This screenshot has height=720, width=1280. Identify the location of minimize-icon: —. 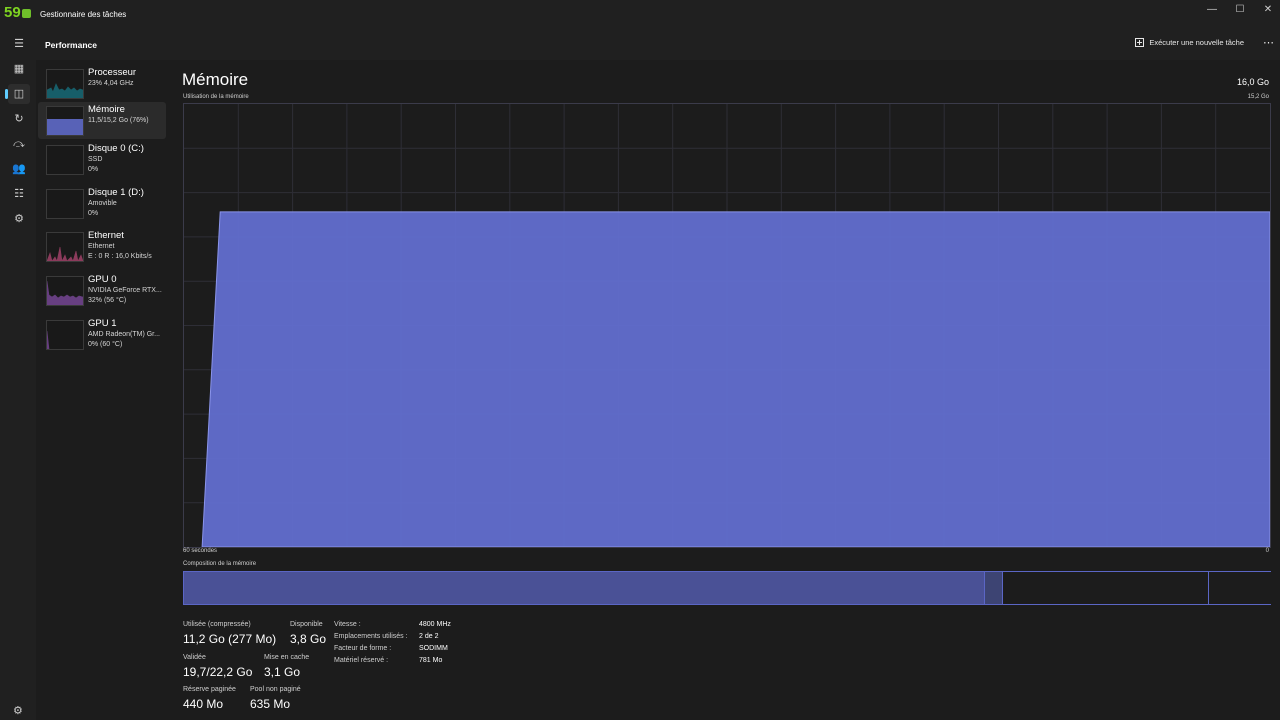
(1212, 9).